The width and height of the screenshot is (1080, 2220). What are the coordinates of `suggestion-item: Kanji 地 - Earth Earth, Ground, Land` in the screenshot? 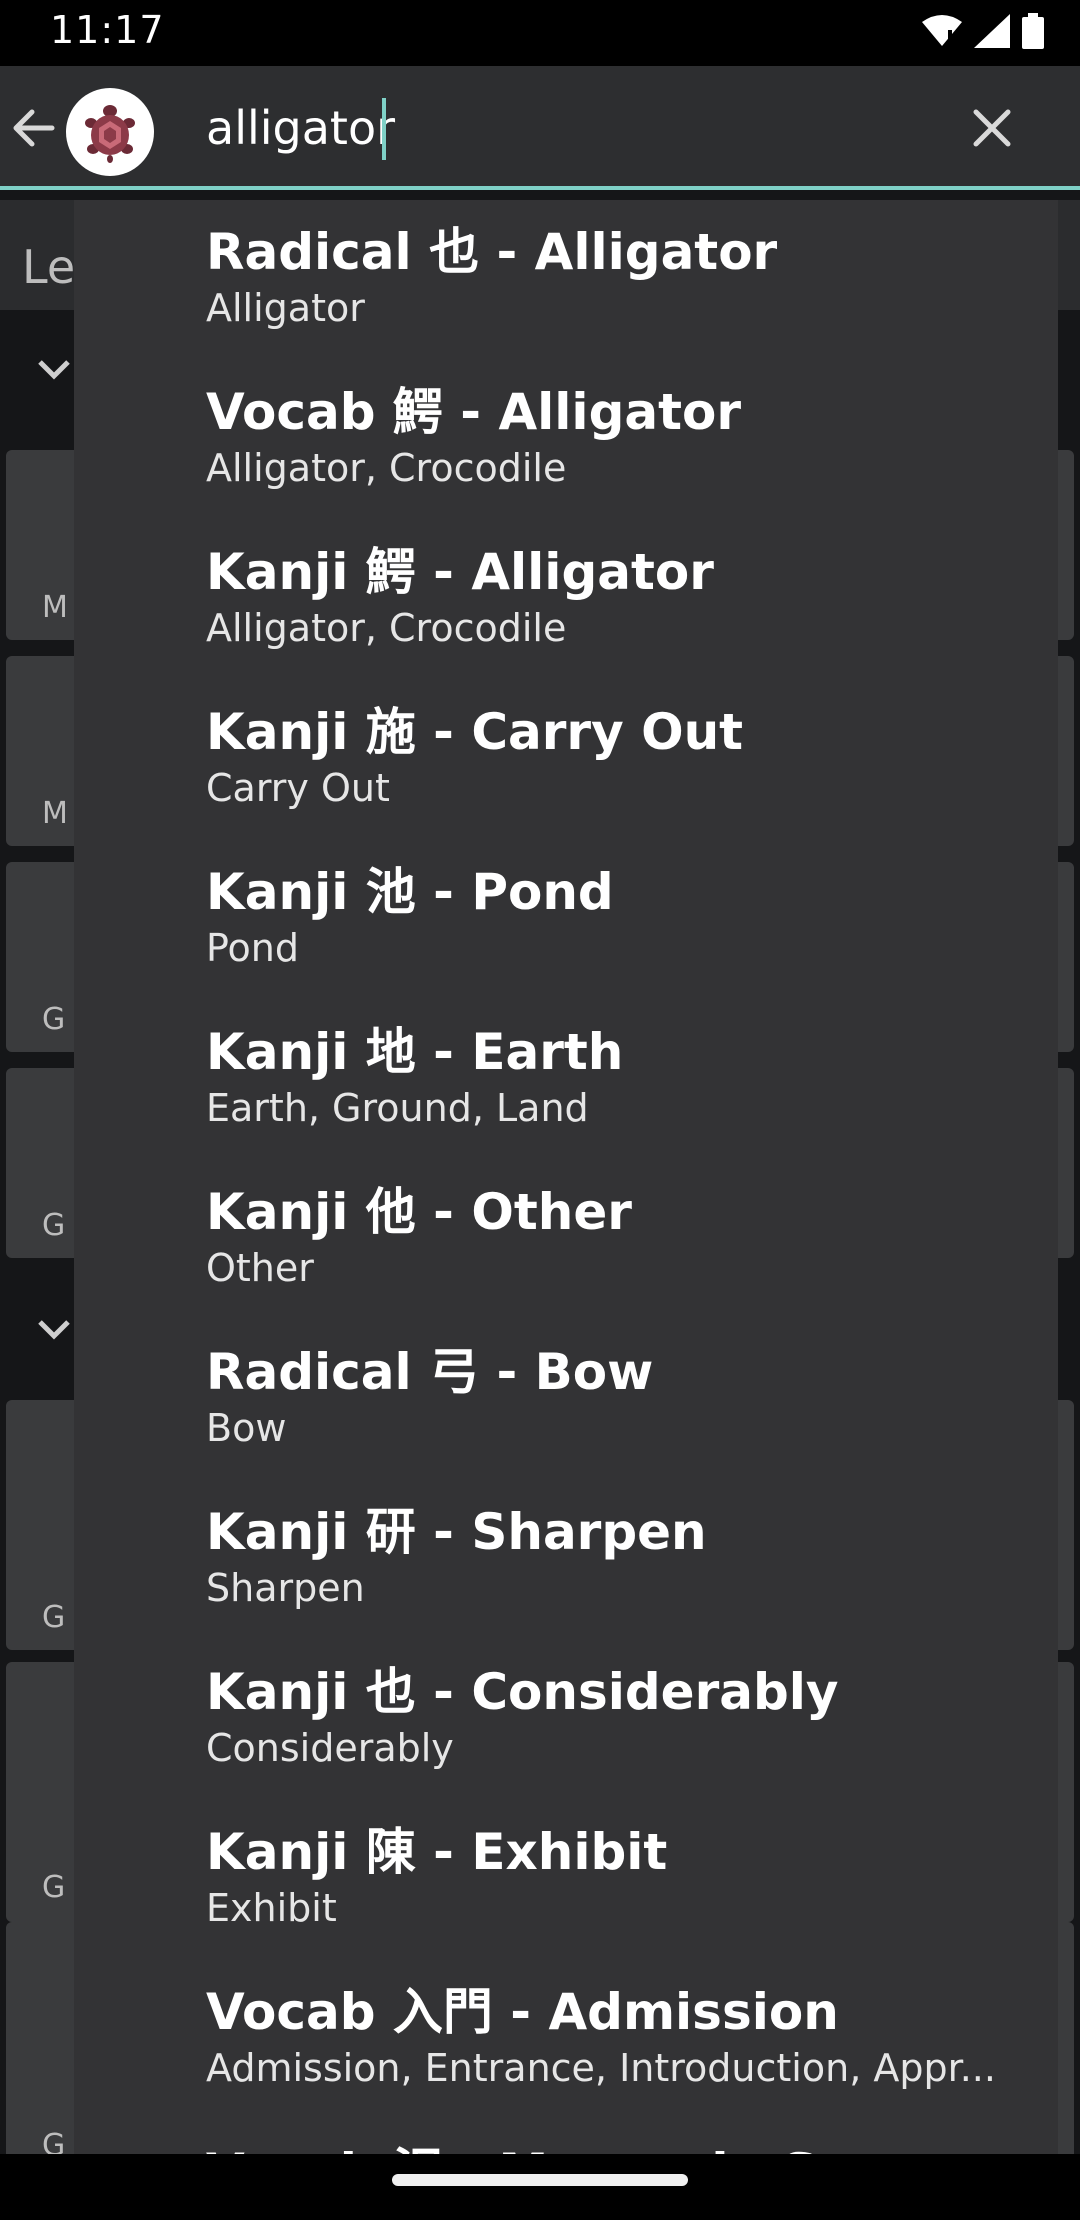 It's located at (566, 1080).